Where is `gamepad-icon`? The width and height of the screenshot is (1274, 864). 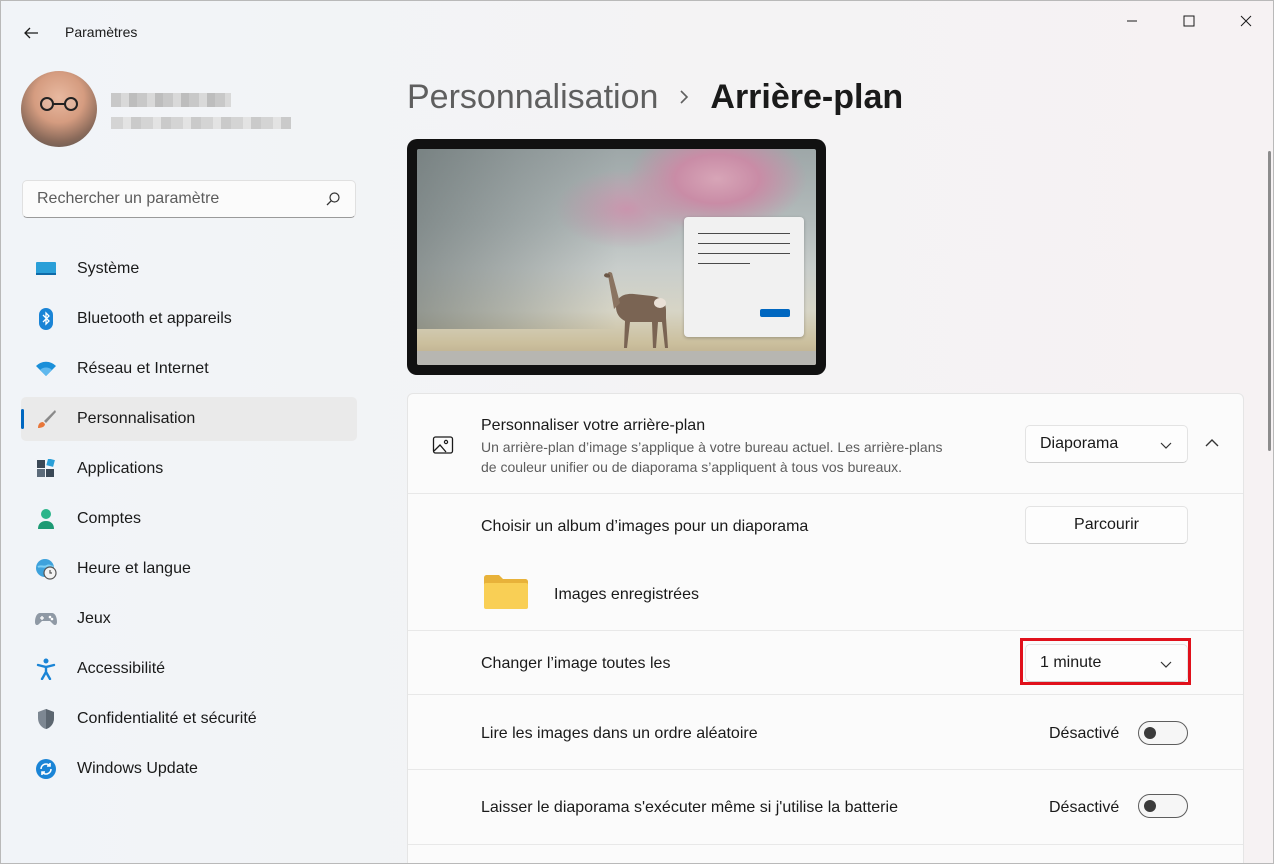
gamepad-icon is located at coordinates (46, 619).